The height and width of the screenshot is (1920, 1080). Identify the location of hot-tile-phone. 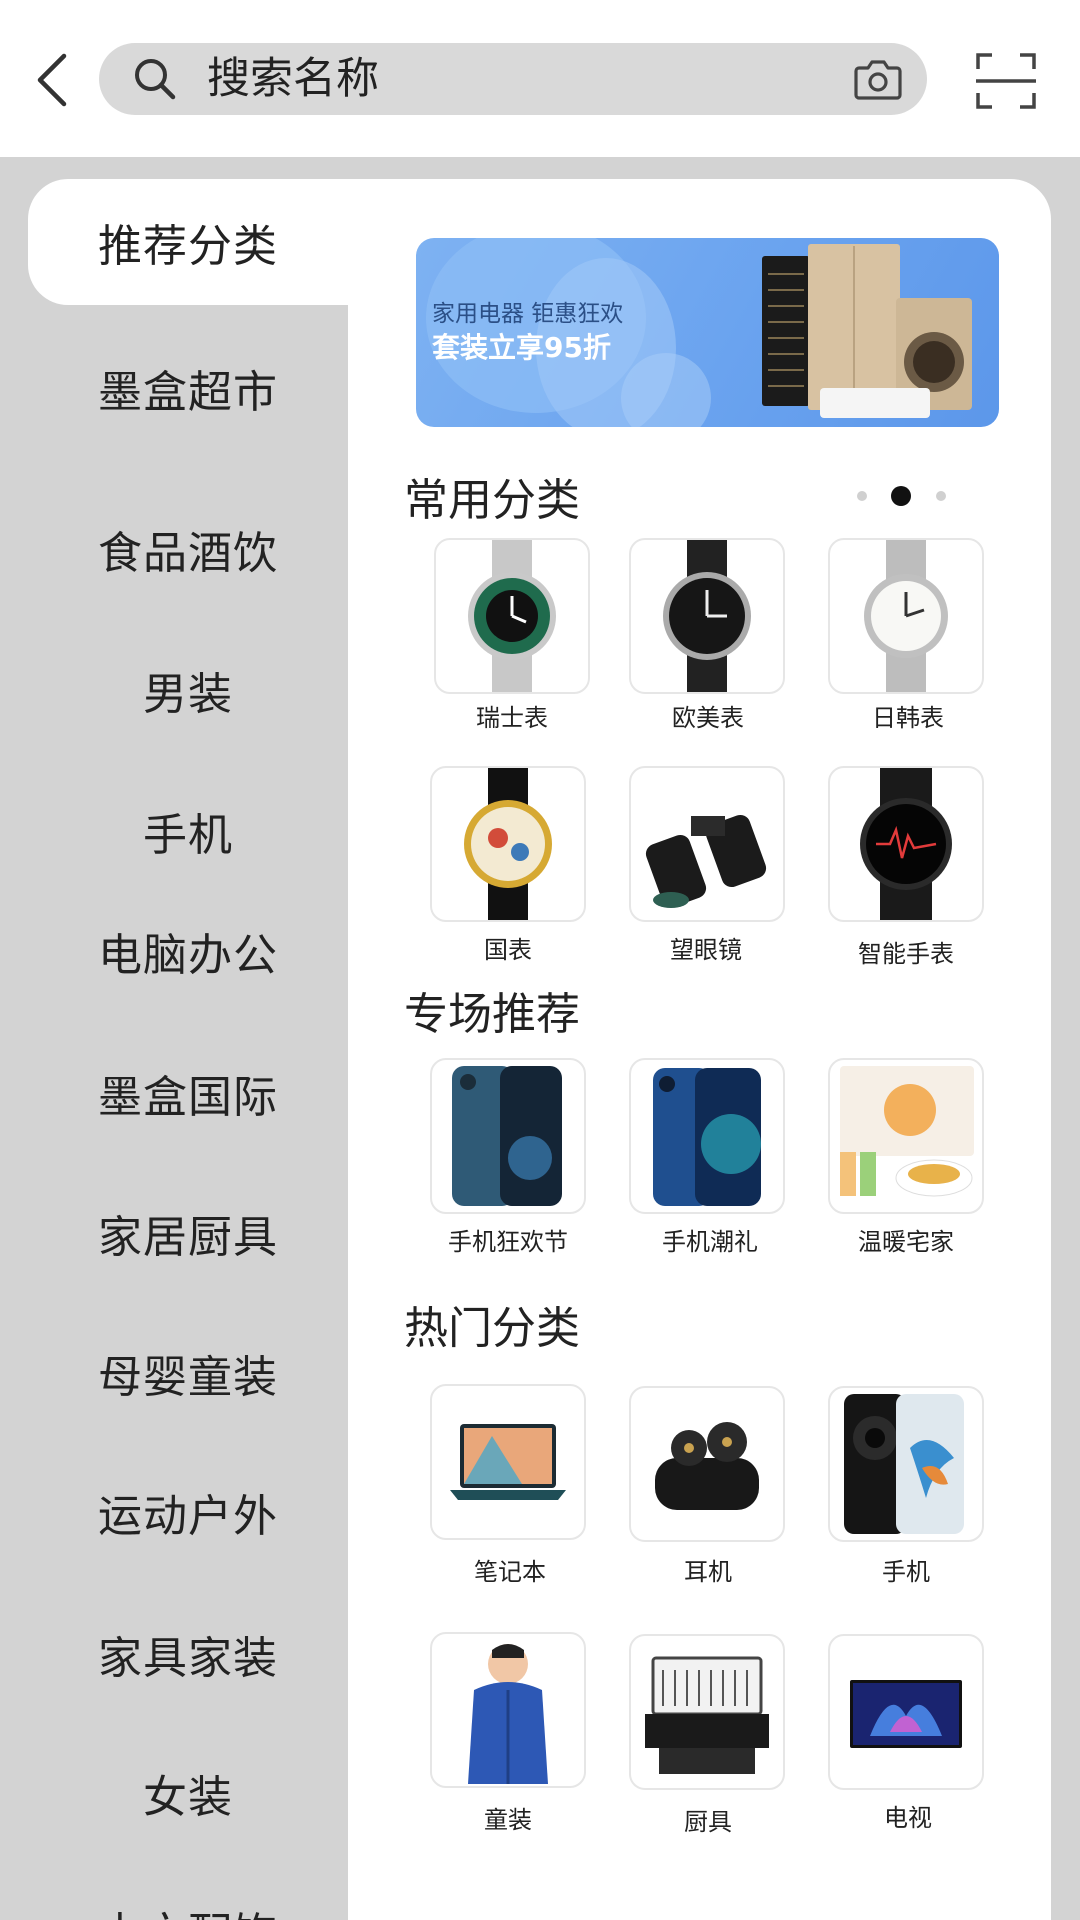
(906, 1464).